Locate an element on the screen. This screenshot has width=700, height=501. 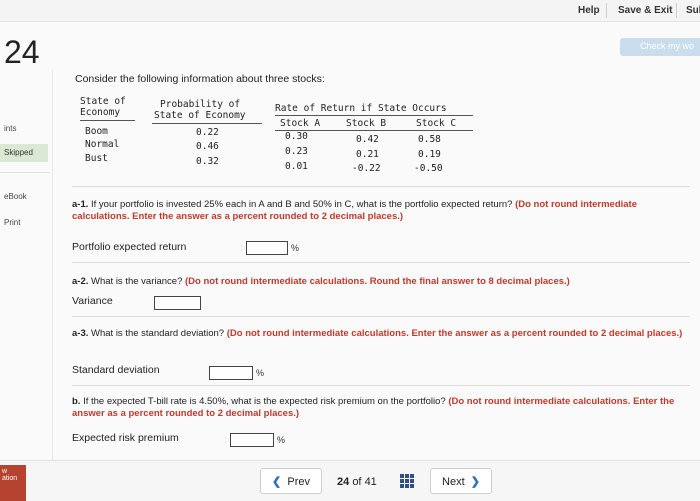
save-exit-link: Save & Exit is located at coordinates (645, 10).